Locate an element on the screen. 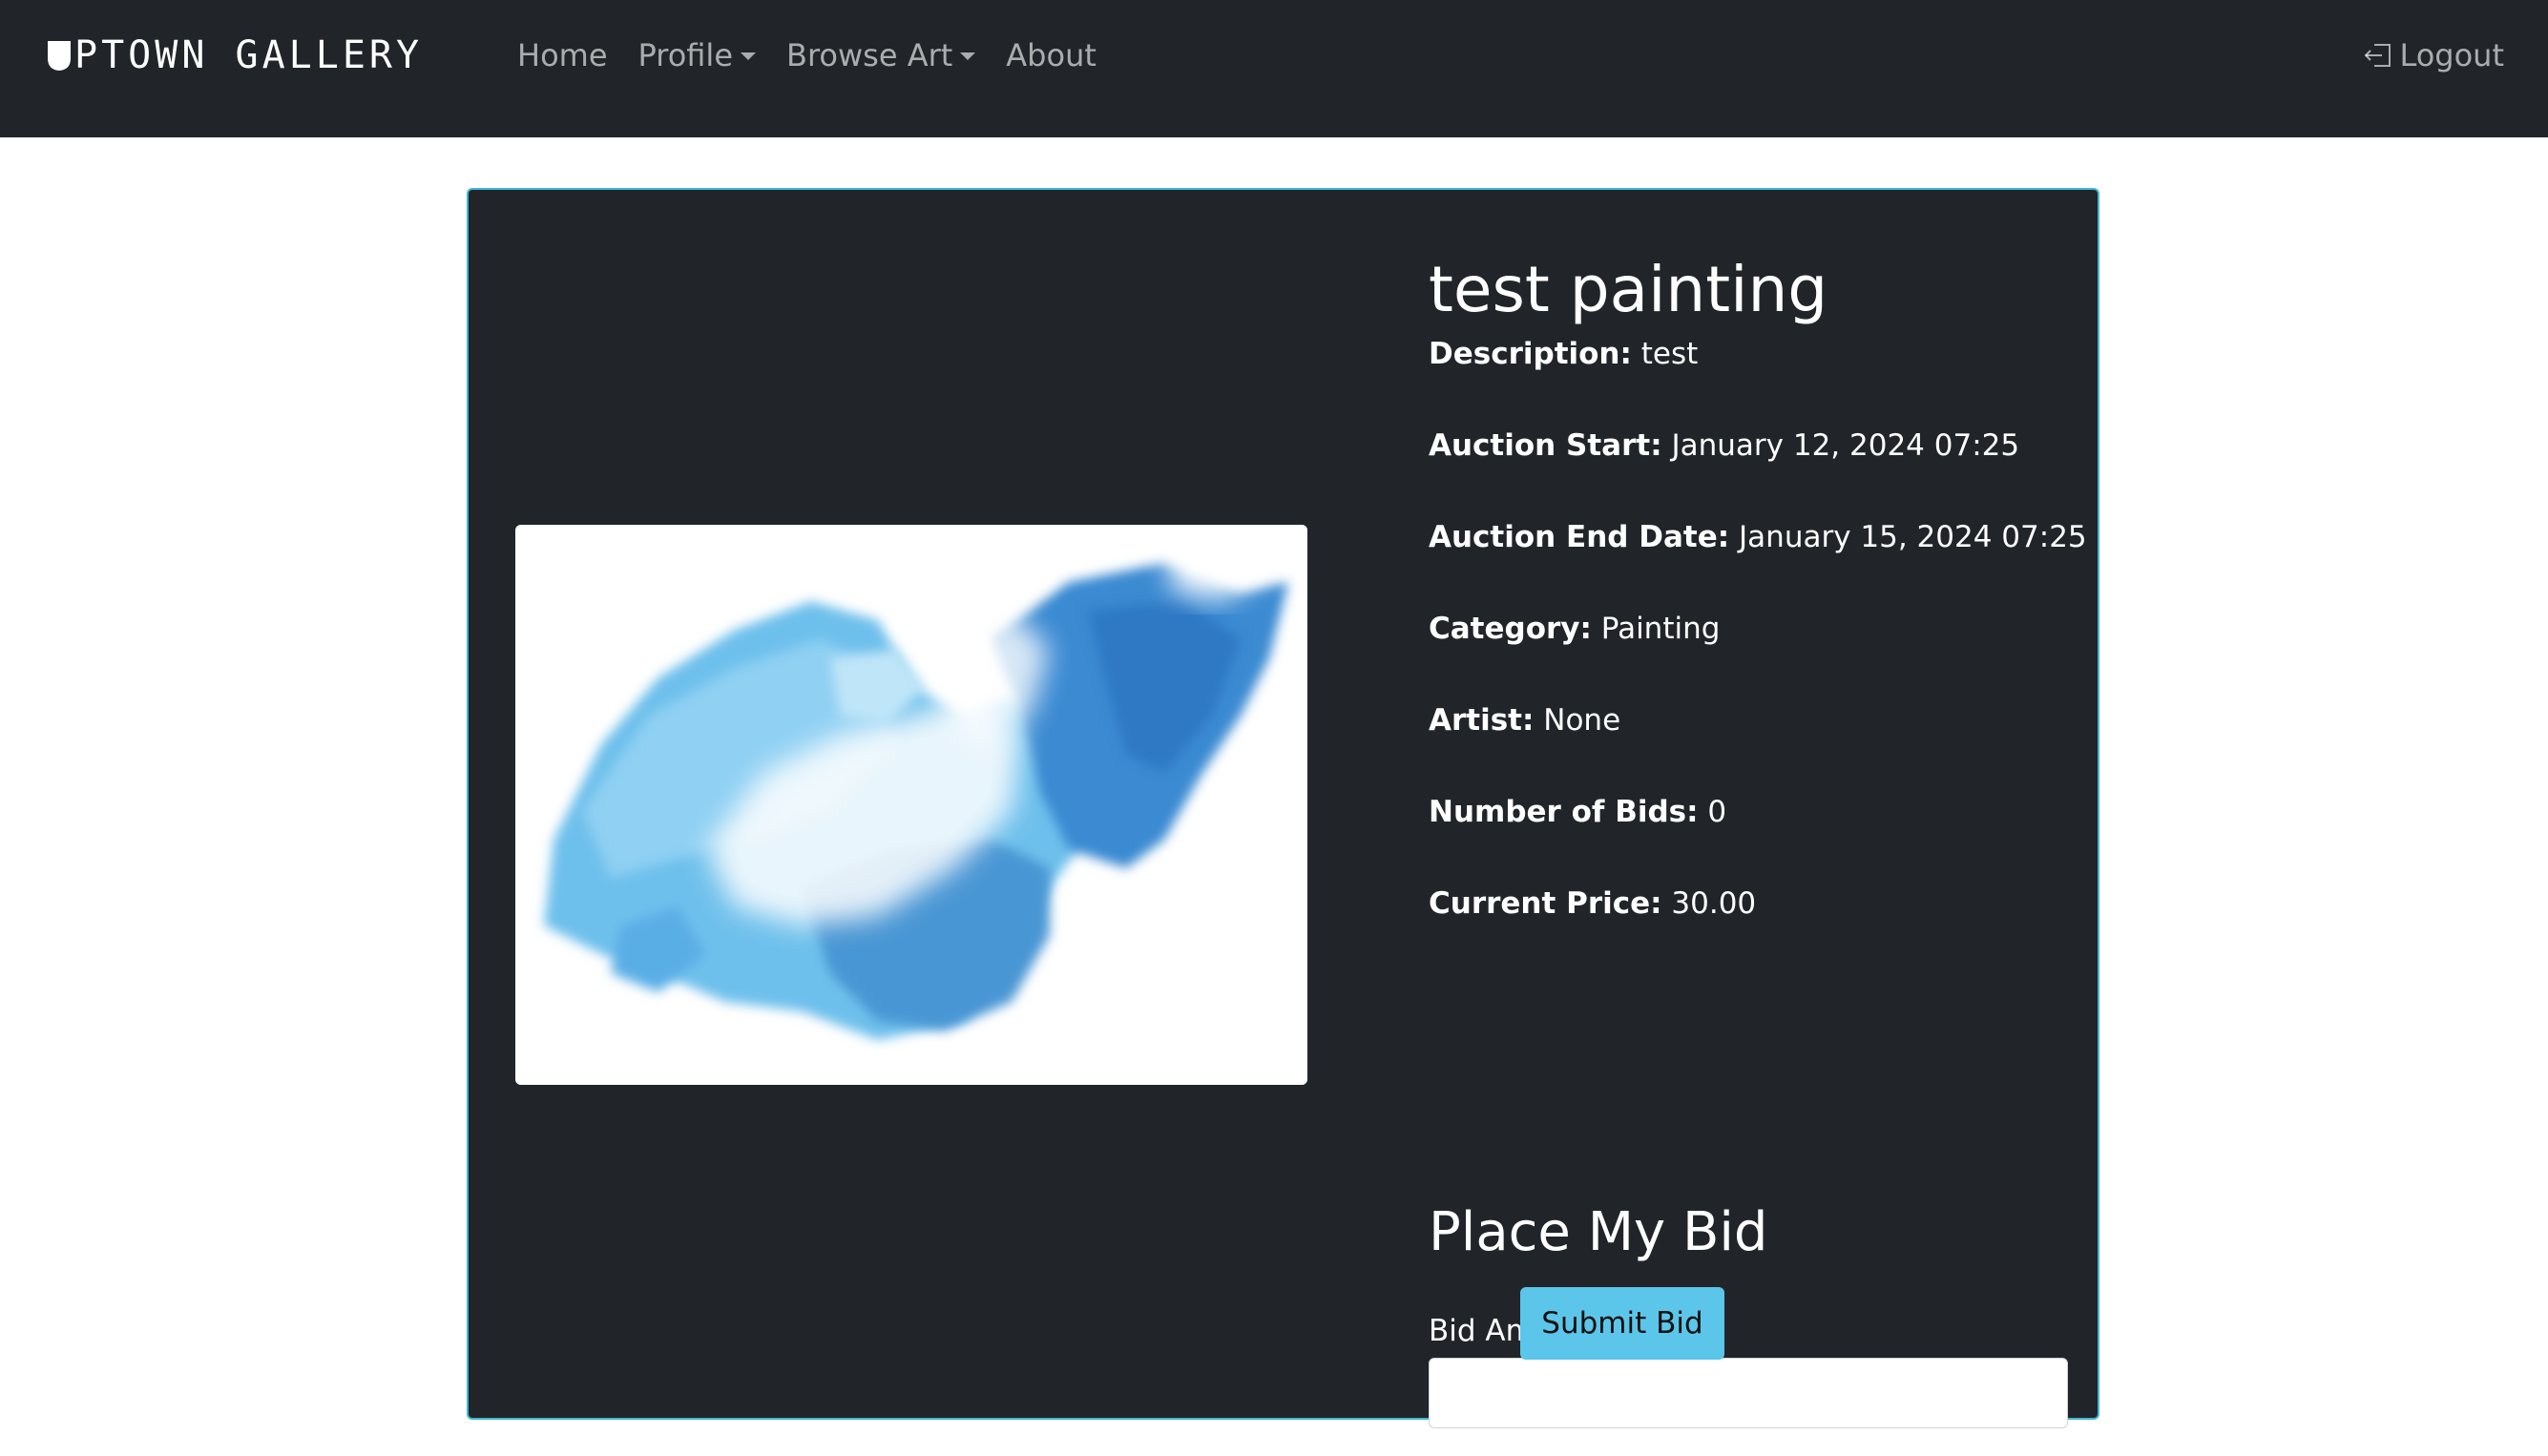  category-label: Category: is located at coordinates (1510, 629).